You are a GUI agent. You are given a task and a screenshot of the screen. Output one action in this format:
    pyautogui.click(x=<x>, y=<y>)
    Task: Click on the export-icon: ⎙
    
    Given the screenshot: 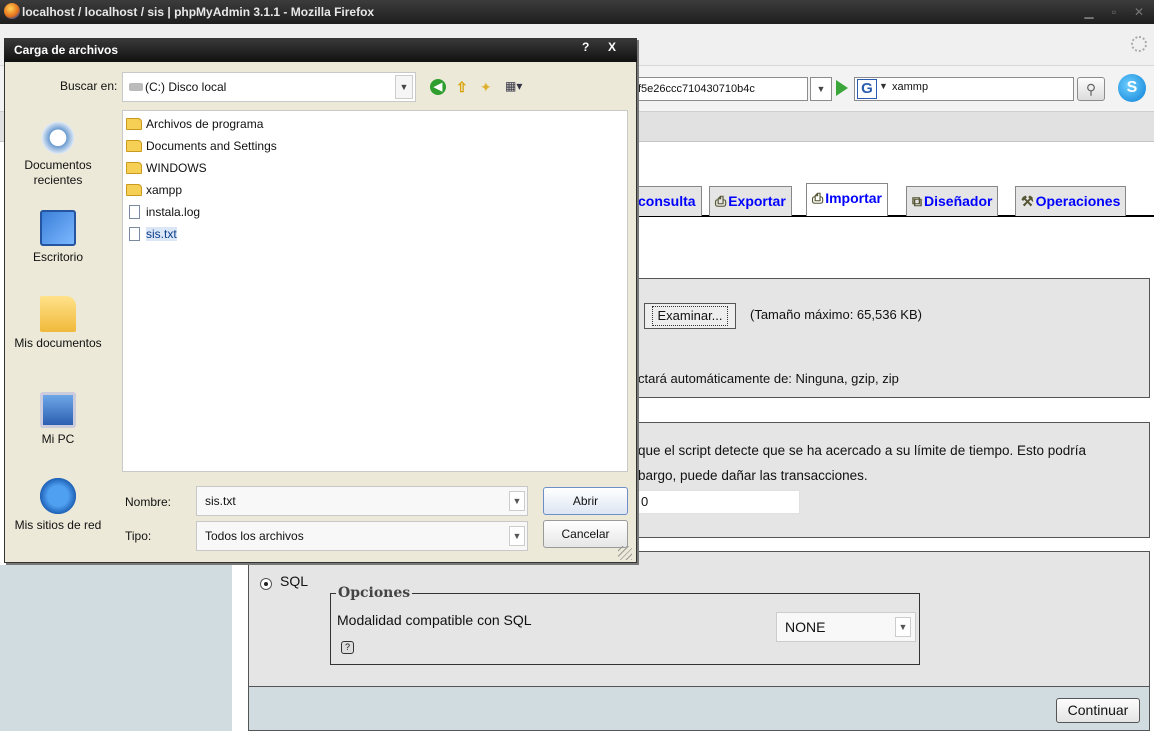 What is the action you would take?
    pyautogui.click(x=721, y=201)
    